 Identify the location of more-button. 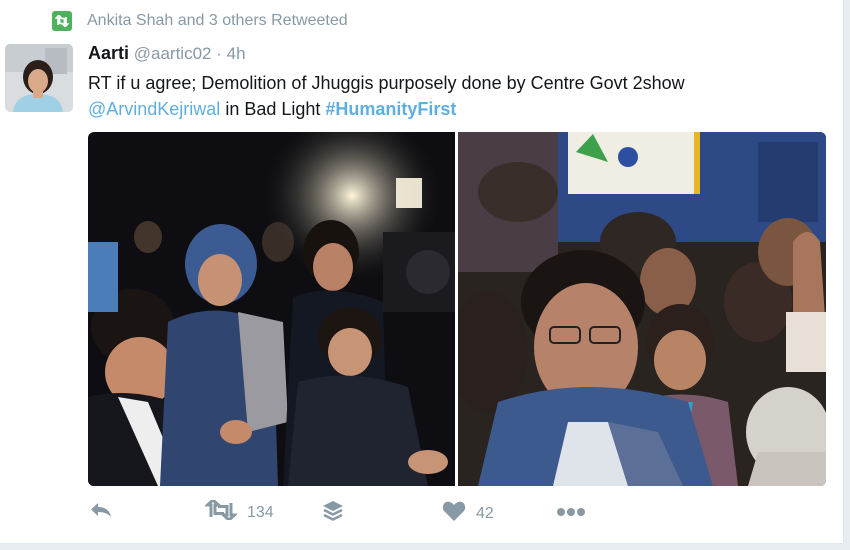
(571, 513).